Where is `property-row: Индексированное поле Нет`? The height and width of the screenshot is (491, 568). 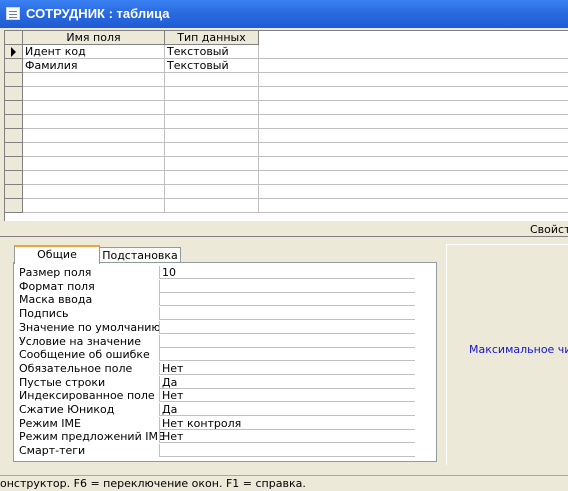
property-row: Индексированное поле Нет is located at coordinates (217, 396).